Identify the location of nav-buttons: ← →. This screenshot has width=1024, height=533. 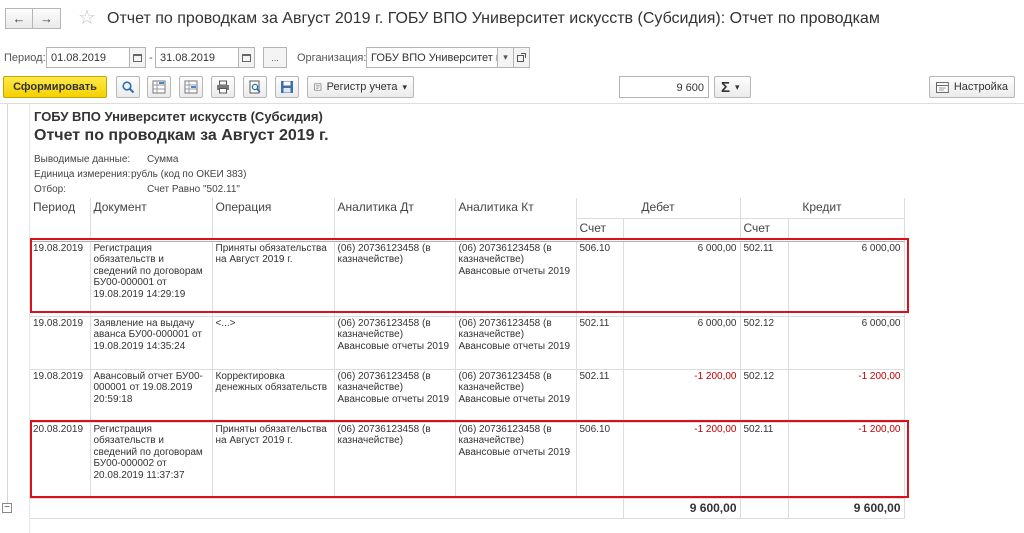
(33, 18).